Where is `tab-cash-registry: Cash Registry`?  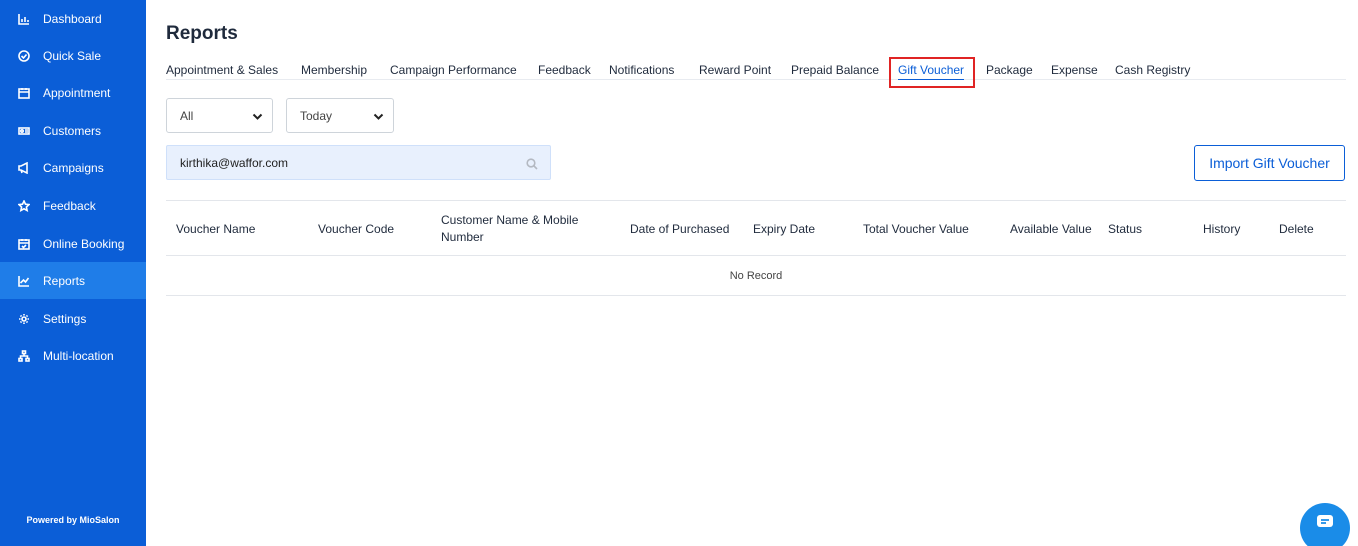 tab-cash-registry: Cash Registry is located at coordinates (1152, 70).